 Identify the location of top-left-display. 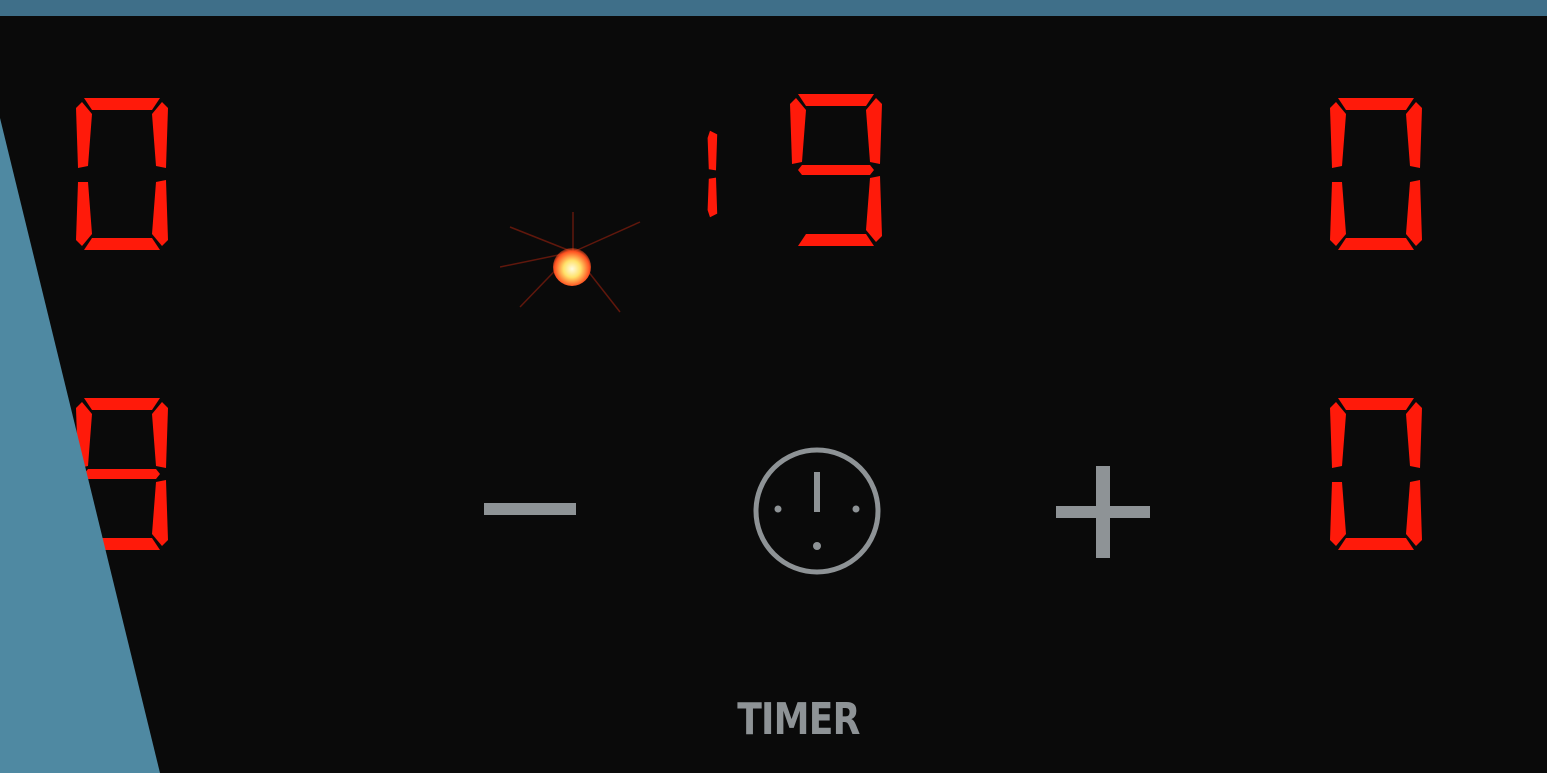
(122, 174).